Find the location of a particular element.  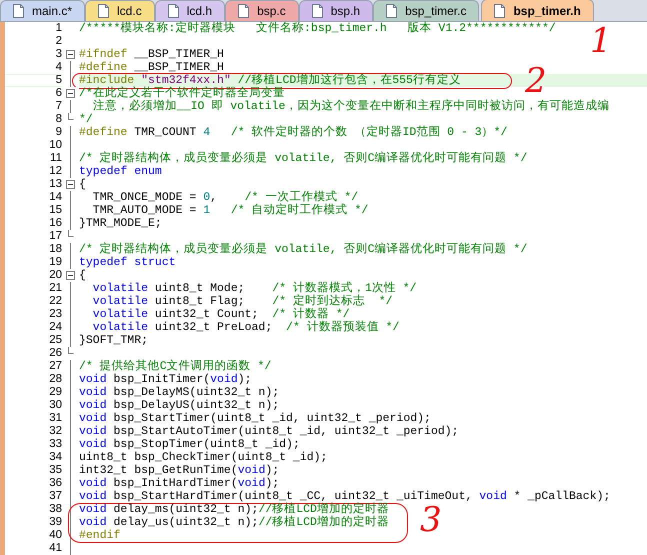

code-line: void bsp_StartHardTimer(uint8_t _CC, uint32_t _uiTimeOut, void * _pCallBack); is located at coordinates (344, 496).